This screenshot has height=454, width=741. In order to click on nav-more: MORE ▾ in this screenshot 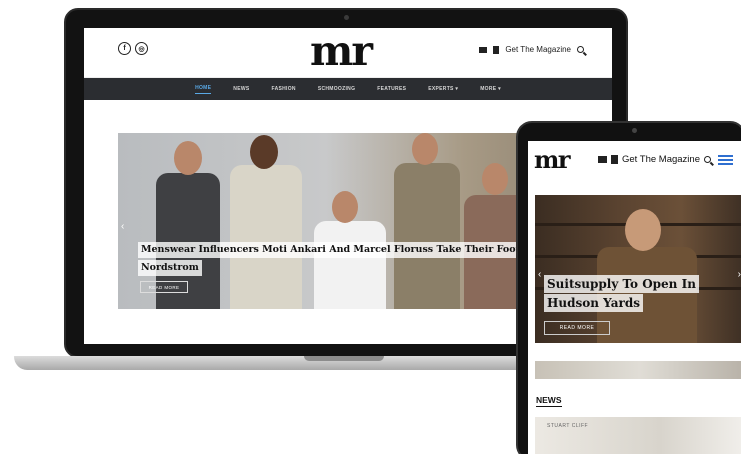, I will do `click(490, 89)`.